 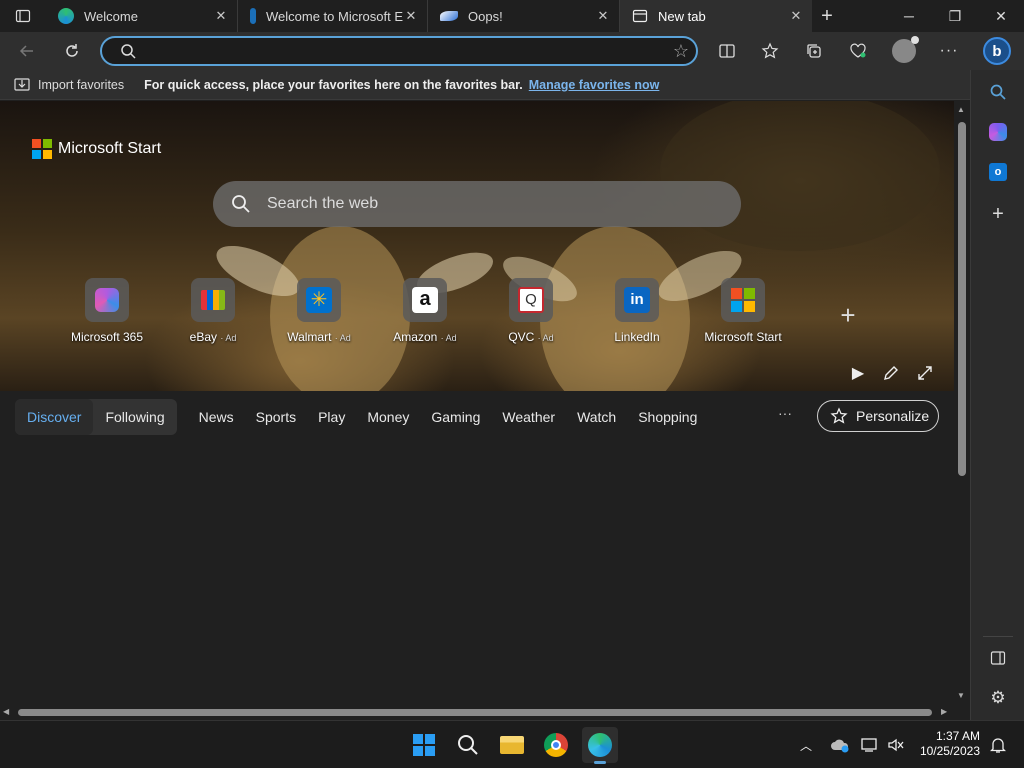 I want to click on address-bar: ☆, so click(x=399, y=51).